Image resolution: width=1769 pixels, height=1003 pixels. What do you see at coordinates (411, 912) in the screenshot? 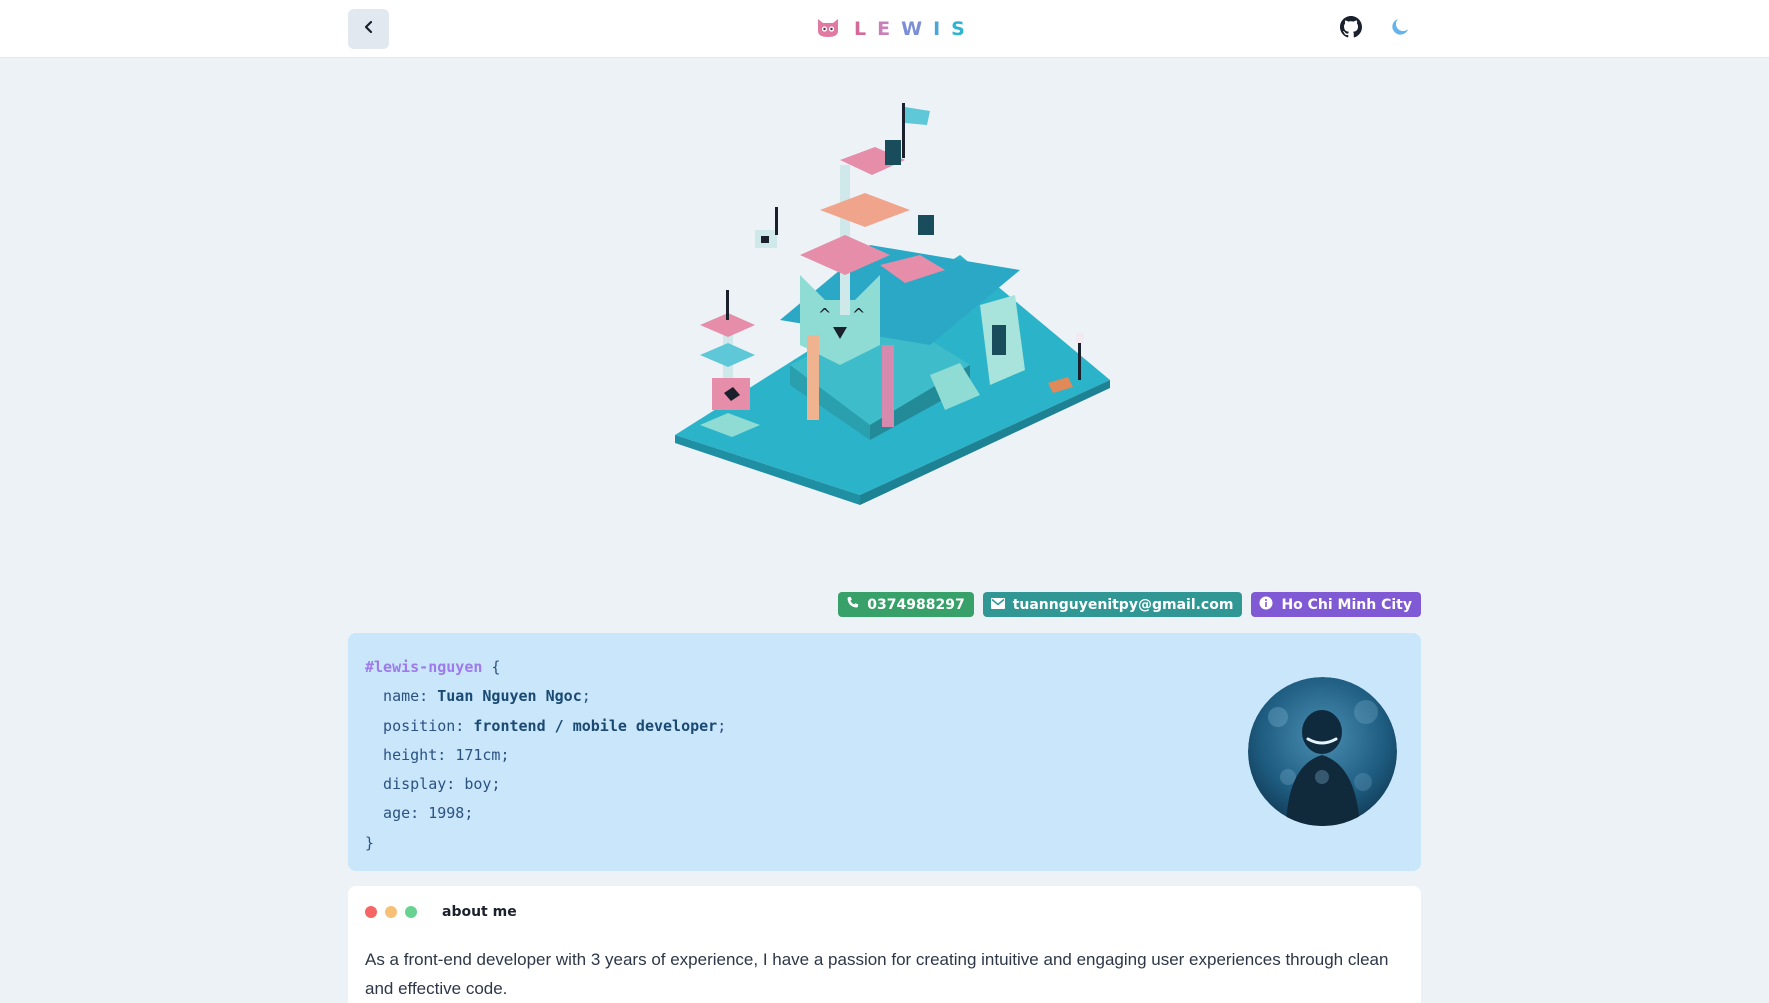
I see `maximize-dot` at bounding box center [411, 912].